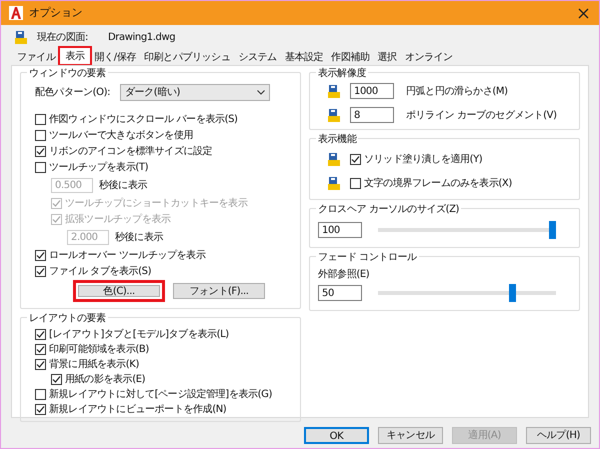 The image size is (600, 449). I want to click on color-scheme-dropdown: ダーク(暗い), so click(195, 92).